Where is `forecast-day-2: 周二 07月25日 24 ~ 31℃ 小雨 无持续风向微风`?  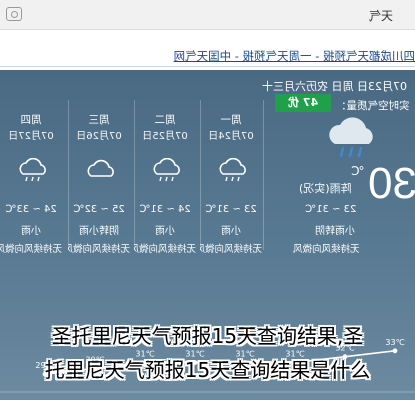 forecast-day-2: 周二 07月25日 24 ~ 31℃ 小雨 无持续风向微风 is located at coordinates (165, 167).